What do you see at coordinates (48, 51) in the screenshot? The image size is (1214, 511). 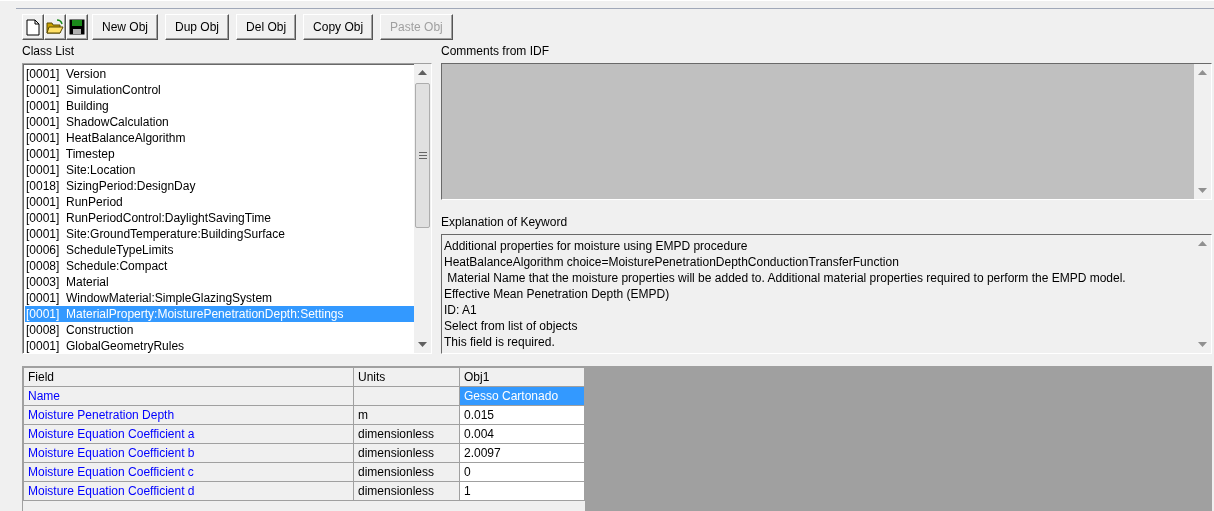 I see `class-list-label: Class List` at bounding box center [48, 51].